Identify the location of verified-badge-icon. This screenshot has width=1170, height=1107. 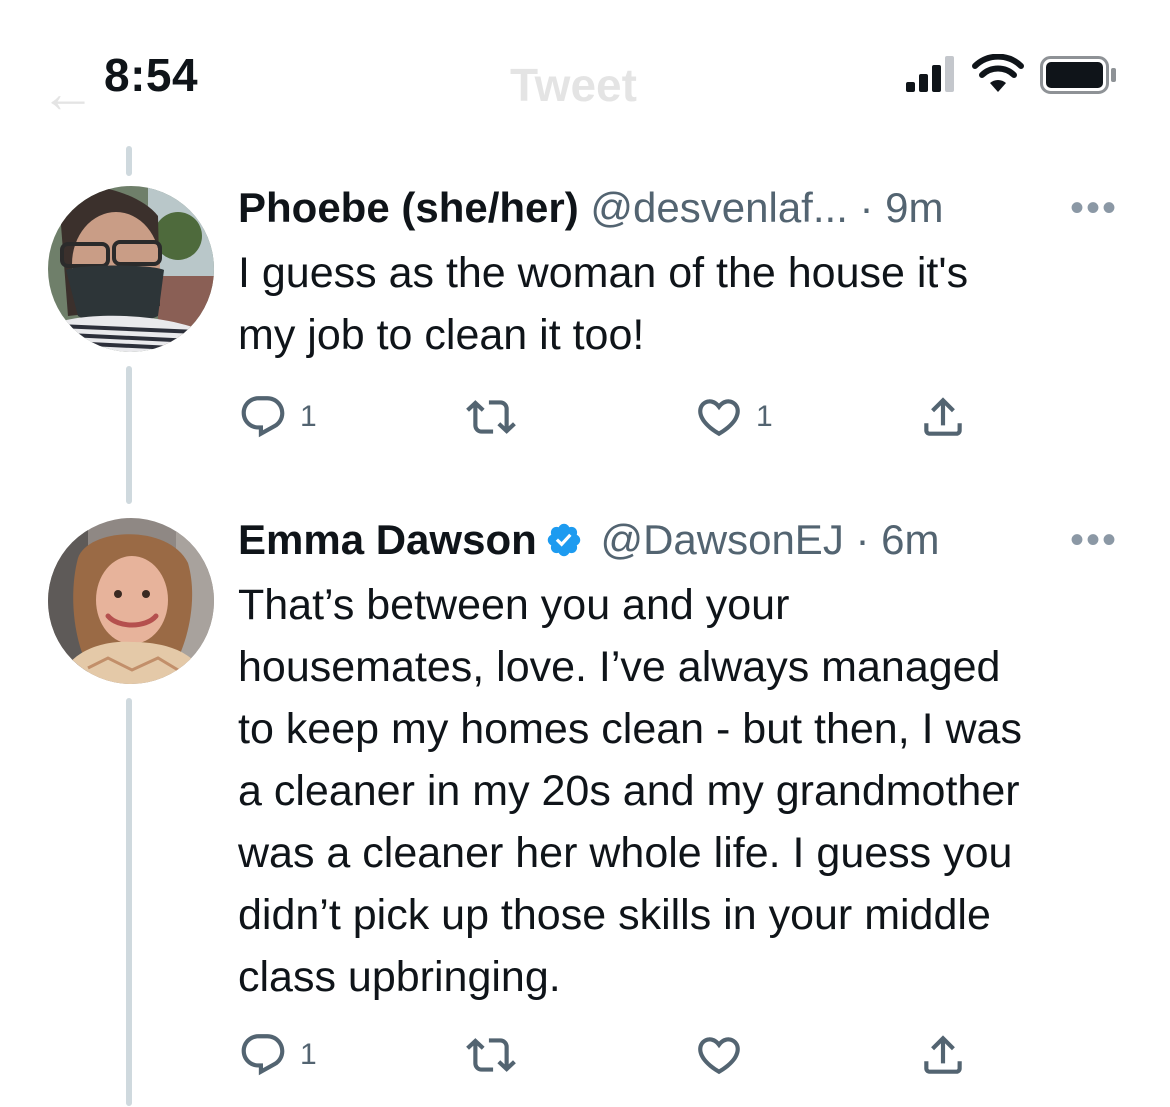
(563, 540).